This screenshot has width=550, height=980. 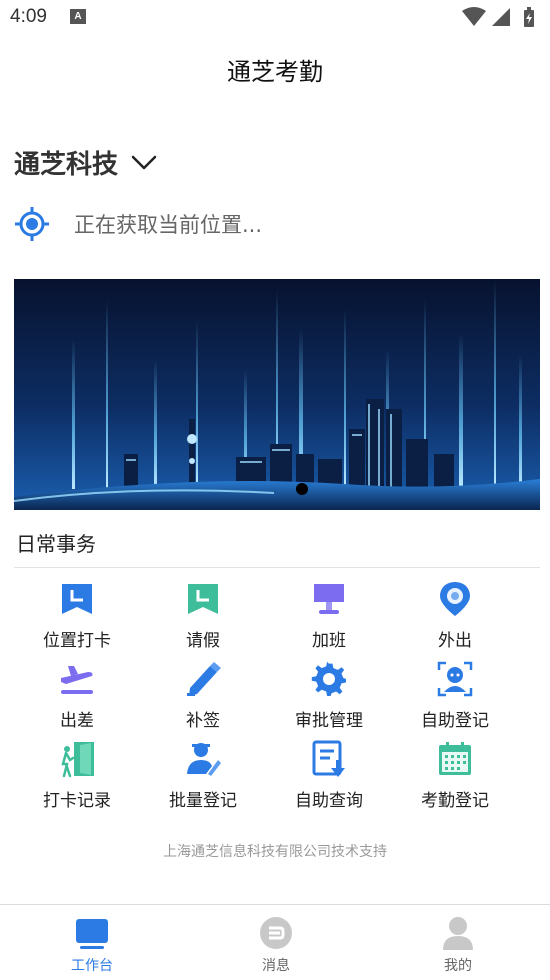 What do you see at coordinates (328, 758) in the screenshot?
I see `self-query-icon` at bounding box center [328, 758].